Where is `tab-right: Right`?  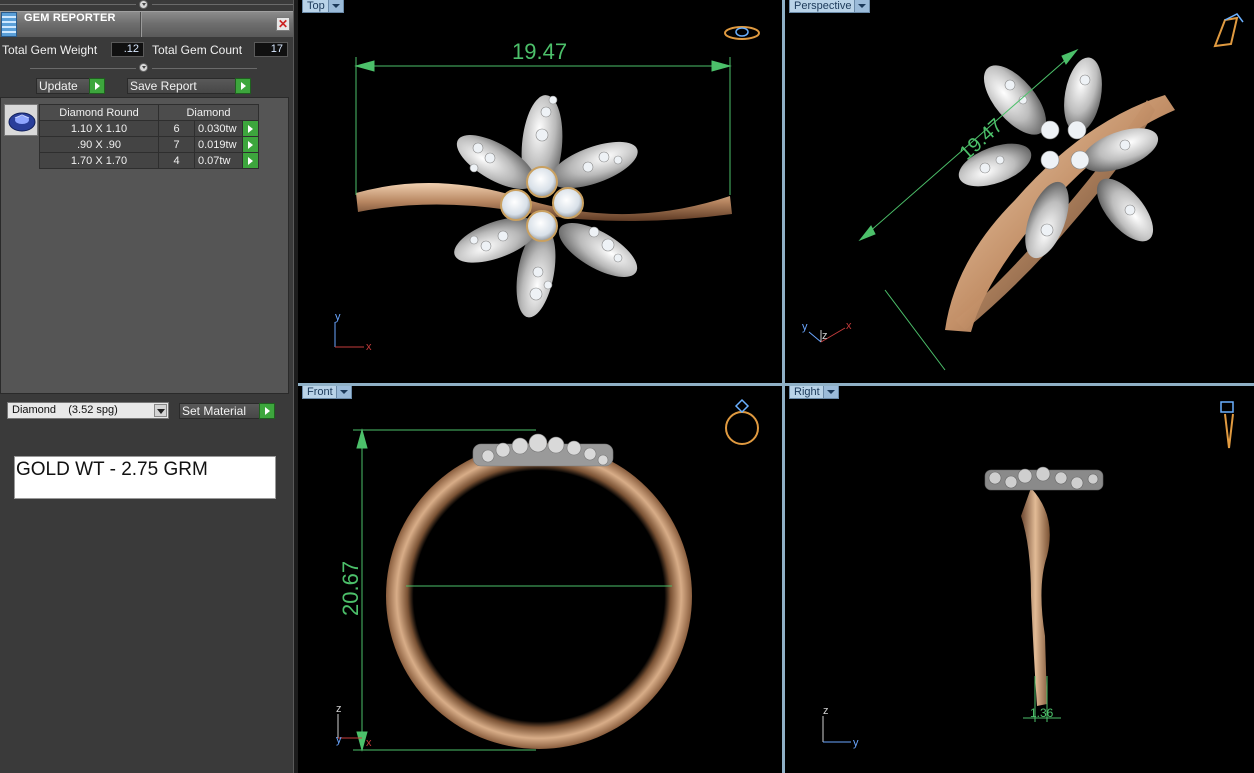
tab-right: Right is located at coordinates (814, 392).